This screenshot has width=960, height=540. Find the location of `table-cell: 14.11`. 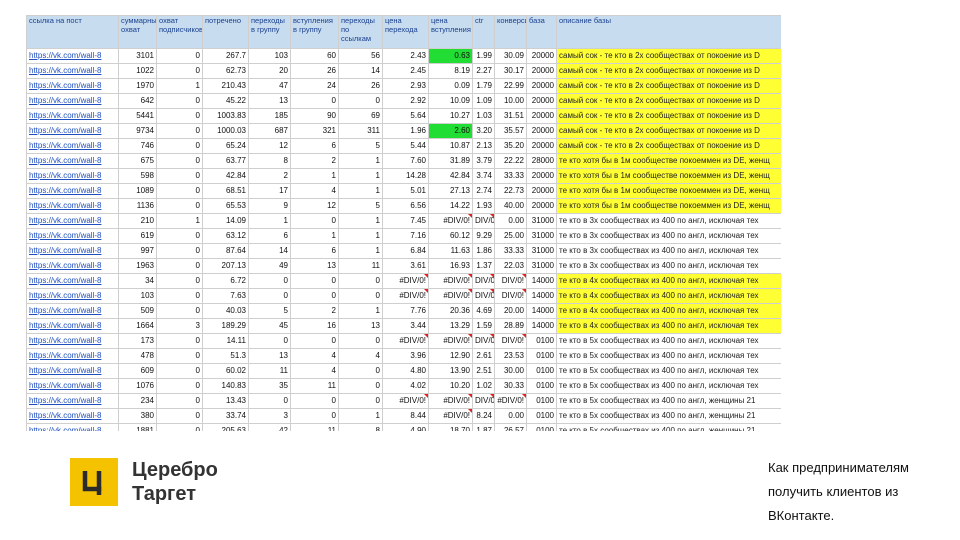

table-cell: 14.11 is located at coordinates (225, 341).